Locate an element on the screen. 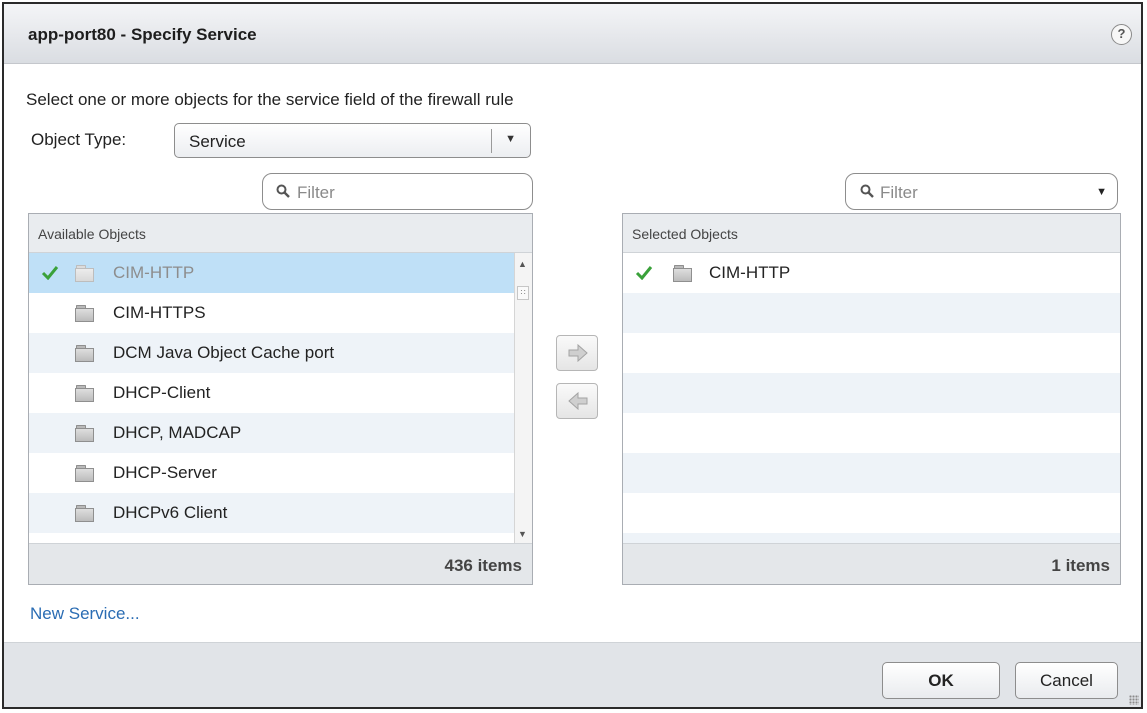 The width and height of the screenshot is (1147, 713). item-label: DCM Java Object Cache port is located at coordinates (224, 352).